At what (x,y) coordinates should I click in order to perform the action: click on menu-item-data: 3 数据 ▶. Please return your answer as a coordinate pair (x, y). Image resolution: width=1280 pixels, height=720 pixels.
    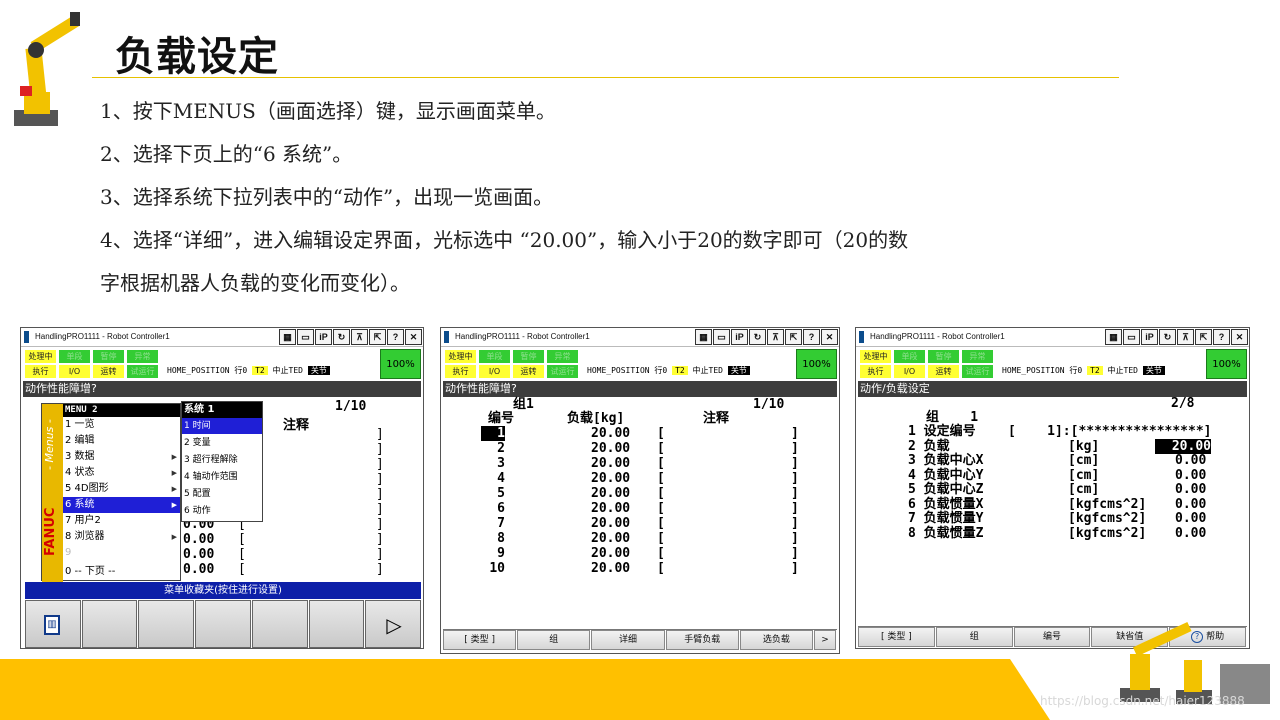
    Looking at the image, I should click on (121, 457).